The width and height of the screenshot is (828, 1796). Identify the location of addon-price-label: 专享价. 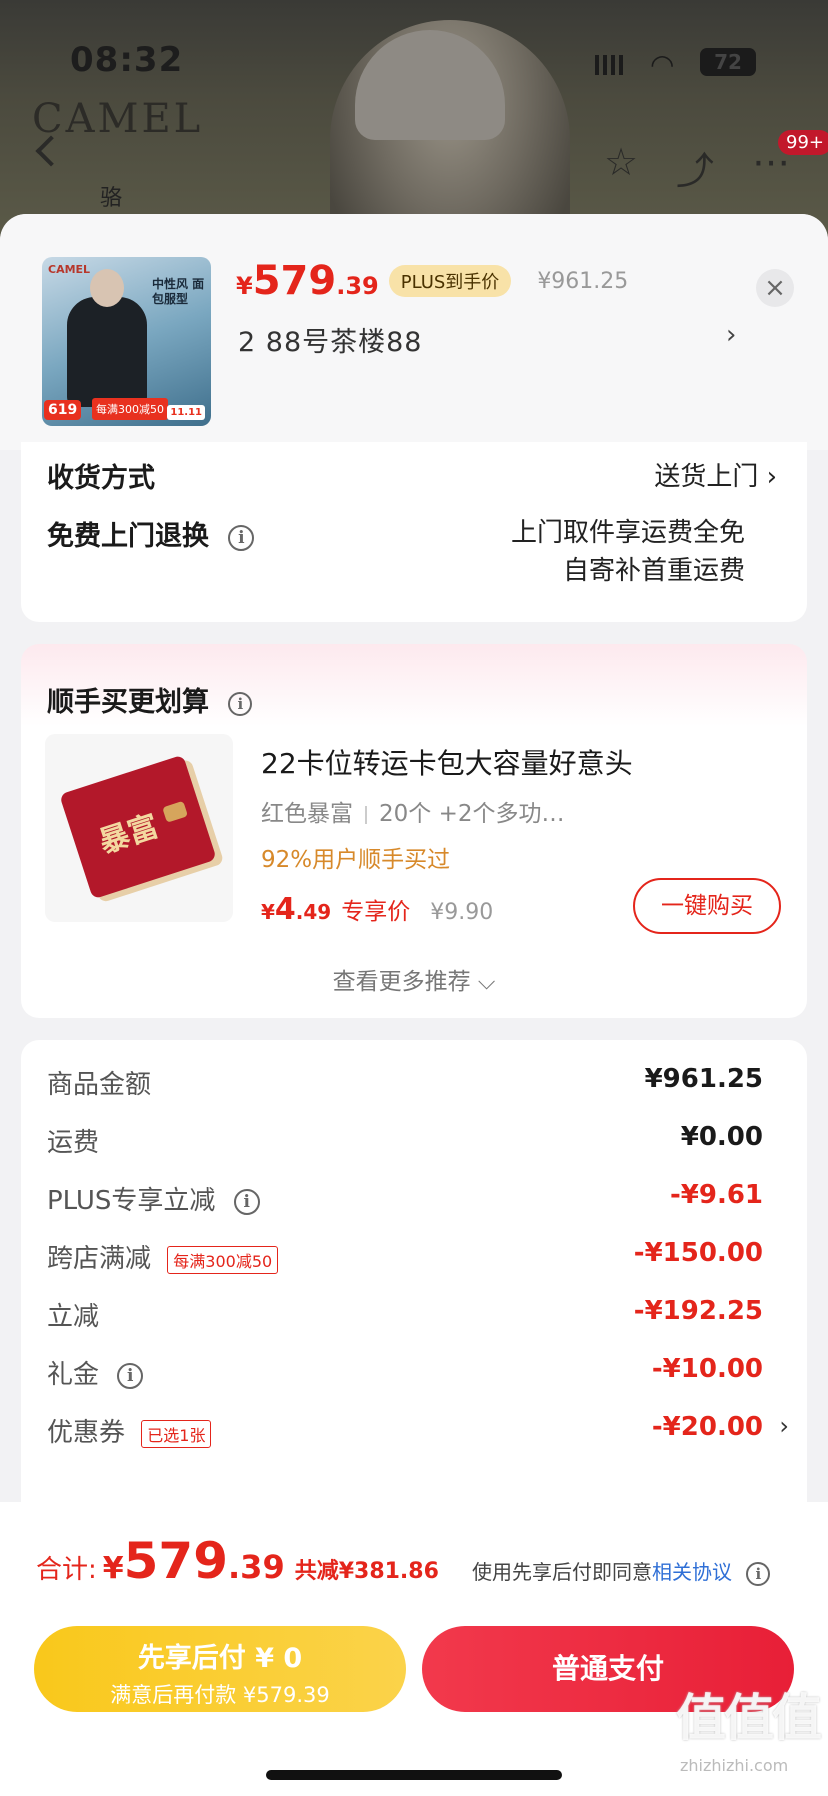
(376, 912).